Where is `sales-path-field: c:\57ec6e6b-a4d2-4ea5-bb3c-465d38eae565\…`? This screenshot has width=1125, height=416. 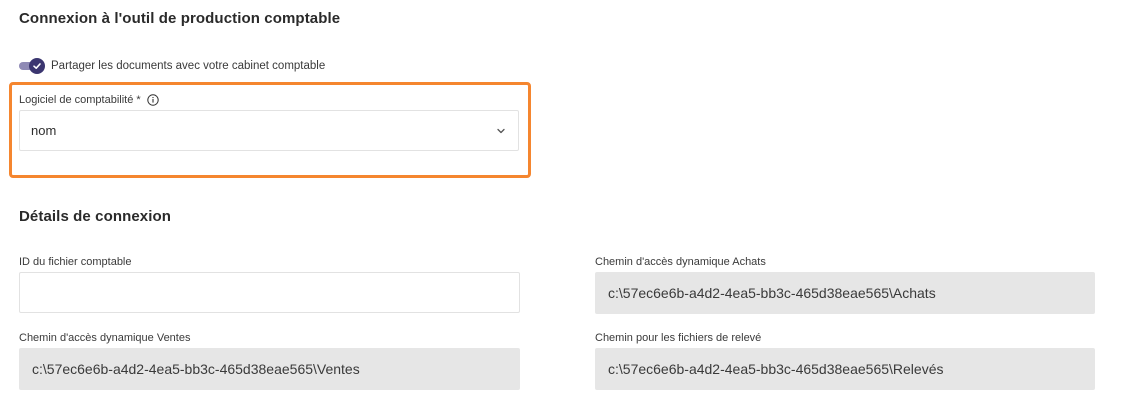
sales-path-field: c:\57ec6e6b-a4d2-4ea5-bb3c-465d38eae565\… is located at coordinates (269, 369).